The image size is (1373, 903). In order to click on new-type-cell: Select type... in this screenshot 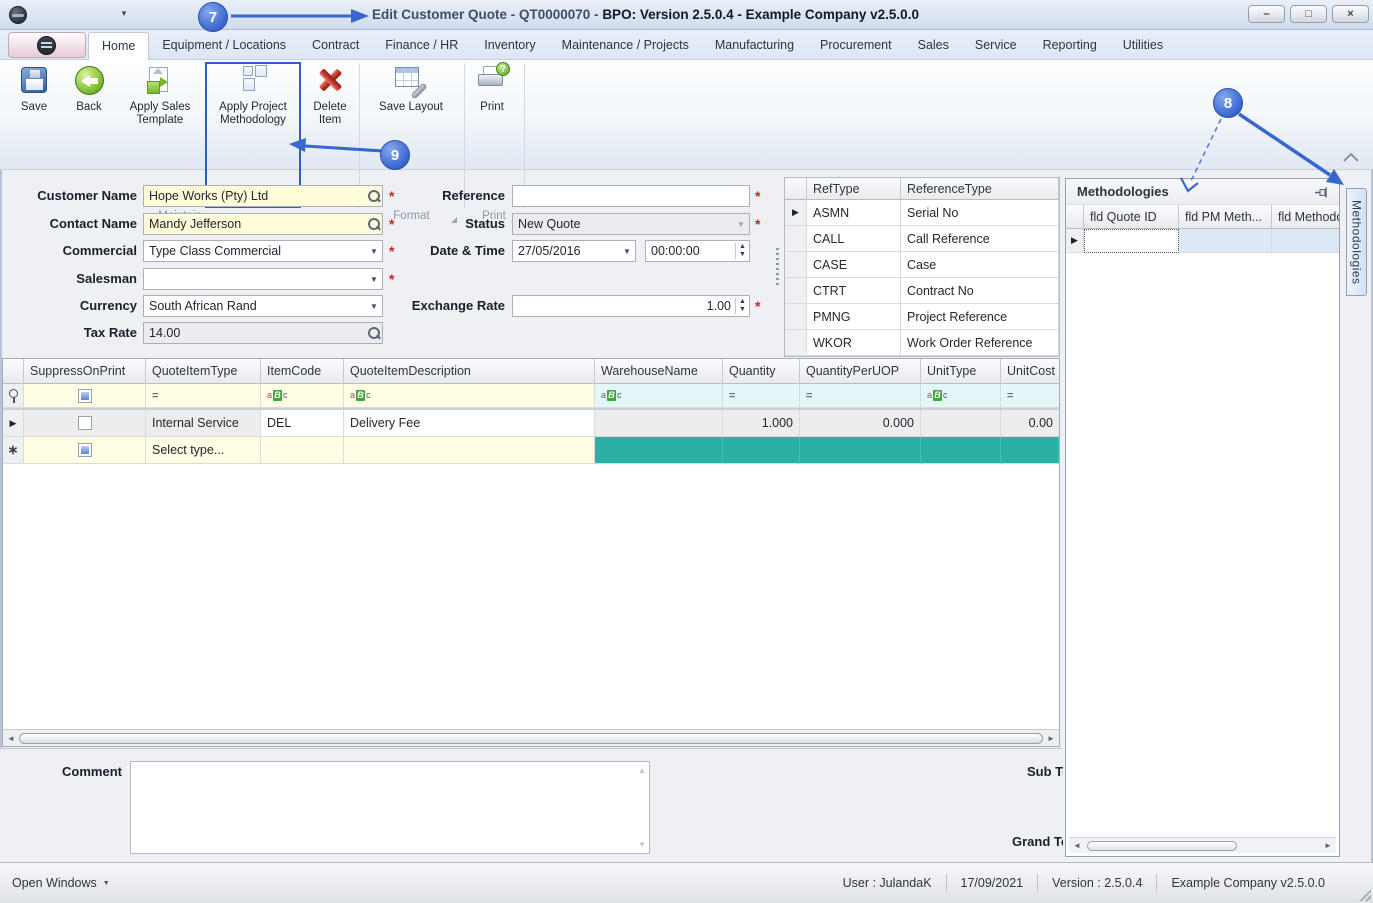, I will do `click(203, 450)`.